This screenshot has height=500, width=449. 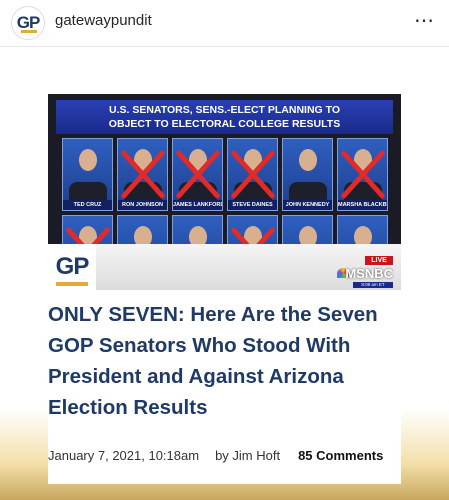 I want to click on network-logo: MSNBC, so click(x=369, y=273).